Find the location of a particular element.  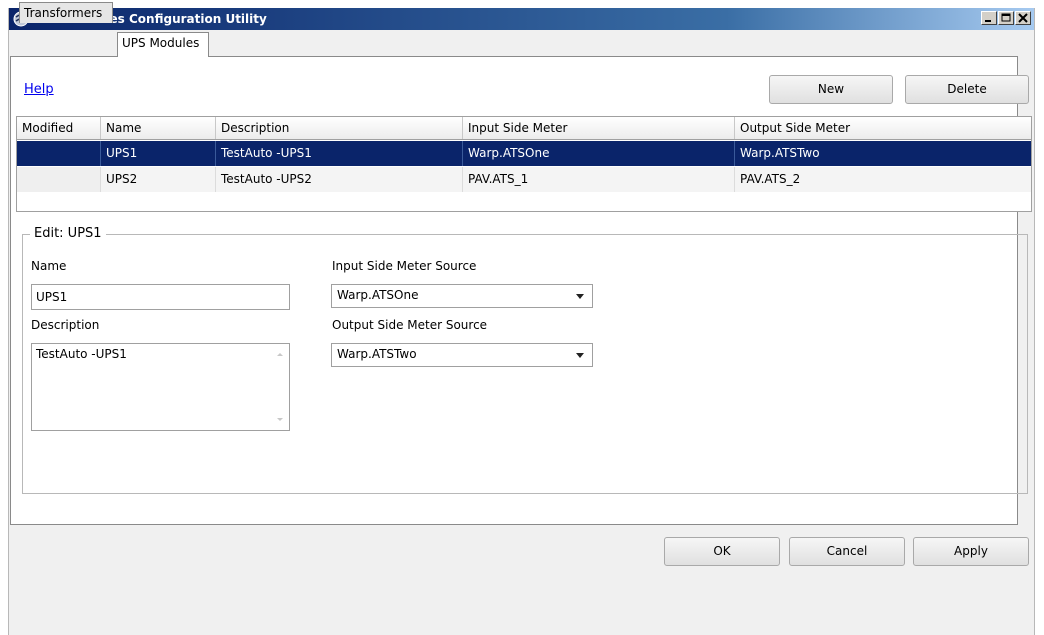

tab-ups-modules-label: UPS Modules is located at coordinates (161, 43).